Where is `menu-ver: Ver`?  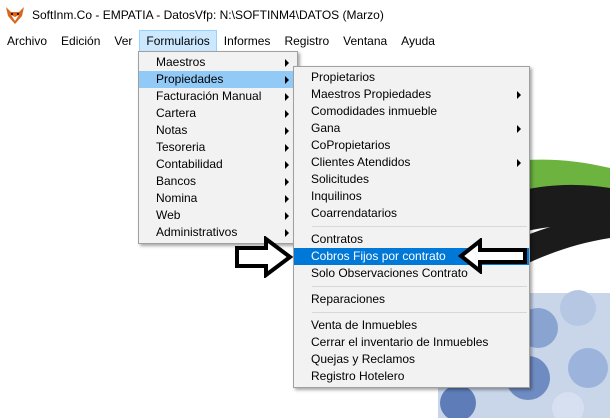
menu-ver: Ver is located at coordinates (123, 41).